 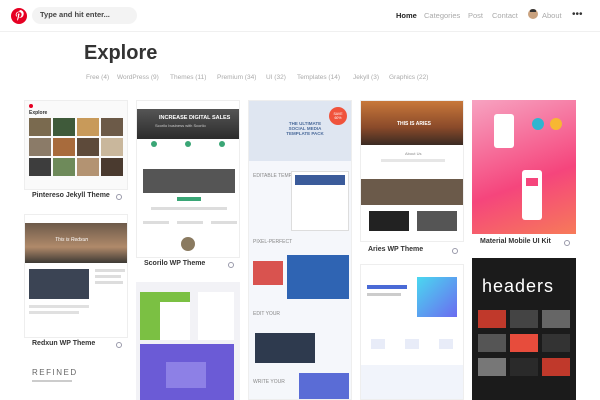 I want to click on card-caption: Redxun WP Theme, so click(x=64, y=343).